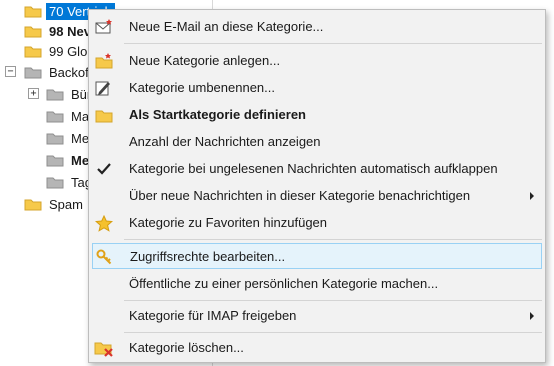 The height and width of the screenshot is (366, 554). Describe the element at coordinates (70, 51) in the screenshot. I see `tree-item-label: 99 Glol` at that location.